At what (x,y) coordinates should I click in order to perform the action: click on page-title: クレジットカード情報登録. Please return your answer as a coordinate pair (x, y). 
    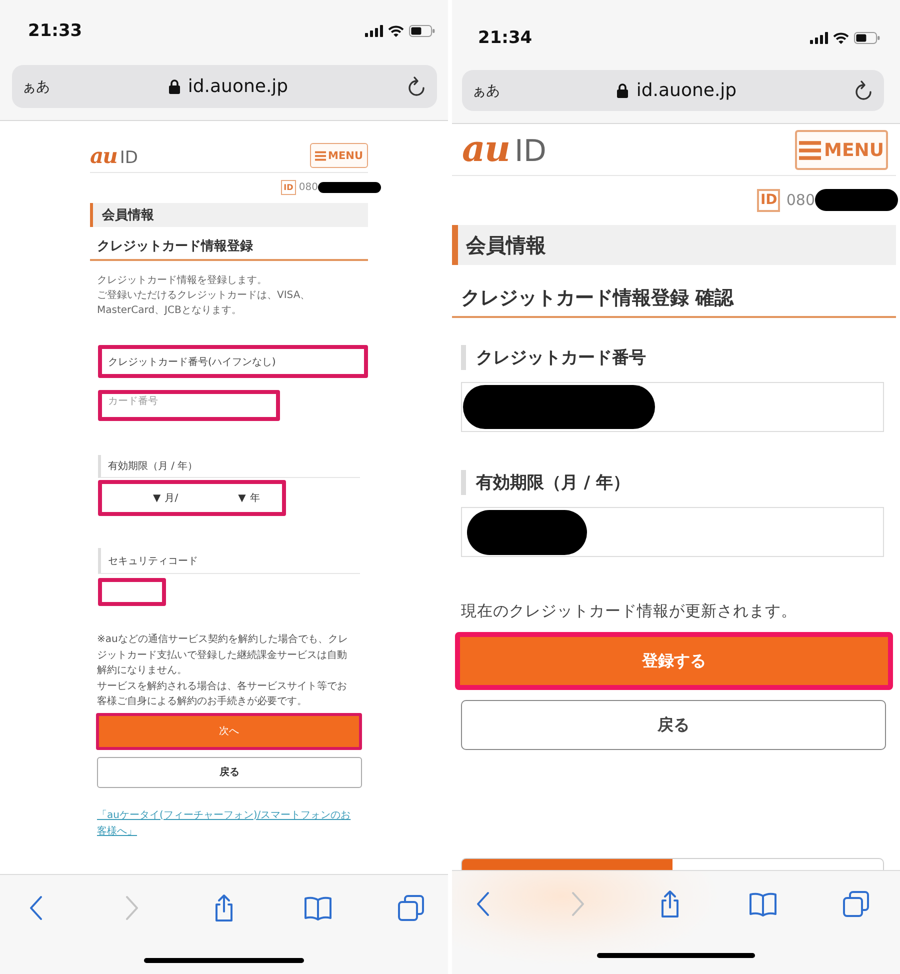
    Looking at the image, I should click on (229, 249).